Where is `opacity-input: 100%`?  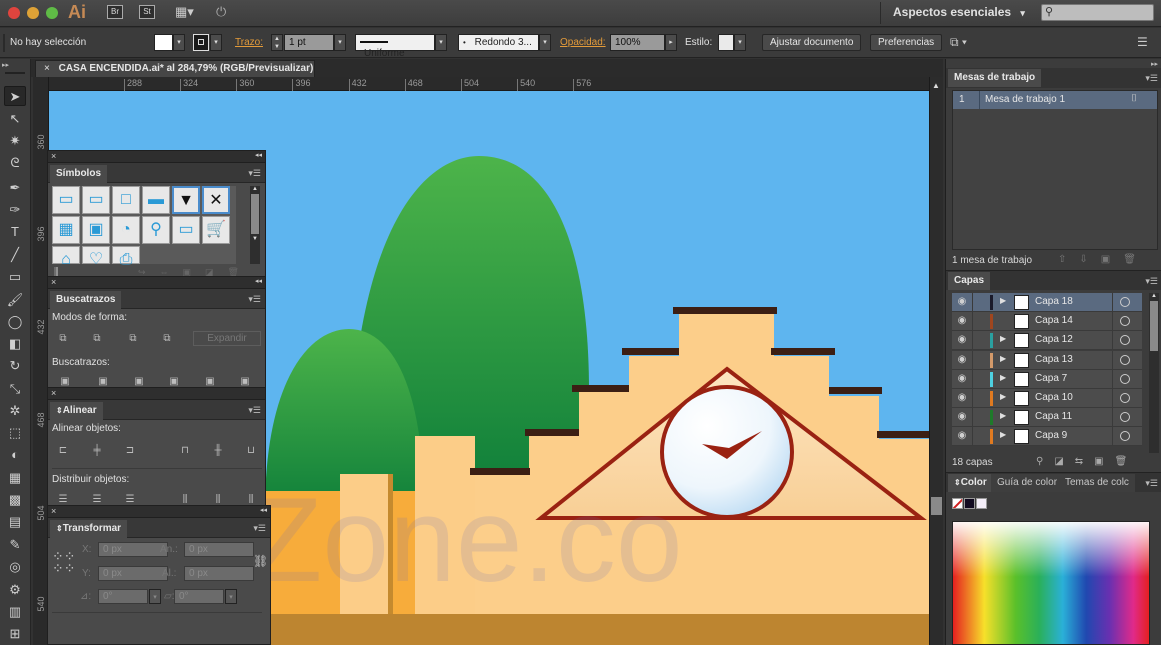
opacity-input: 100% is located at coordinates (637, 42).